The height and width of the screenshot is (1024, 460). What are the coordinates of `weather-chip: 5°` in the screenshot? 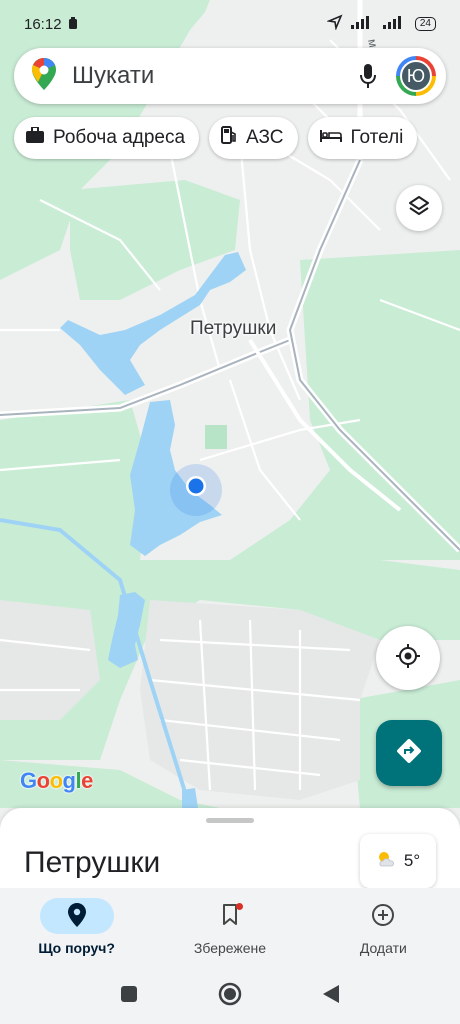 It's located at (398, 861).